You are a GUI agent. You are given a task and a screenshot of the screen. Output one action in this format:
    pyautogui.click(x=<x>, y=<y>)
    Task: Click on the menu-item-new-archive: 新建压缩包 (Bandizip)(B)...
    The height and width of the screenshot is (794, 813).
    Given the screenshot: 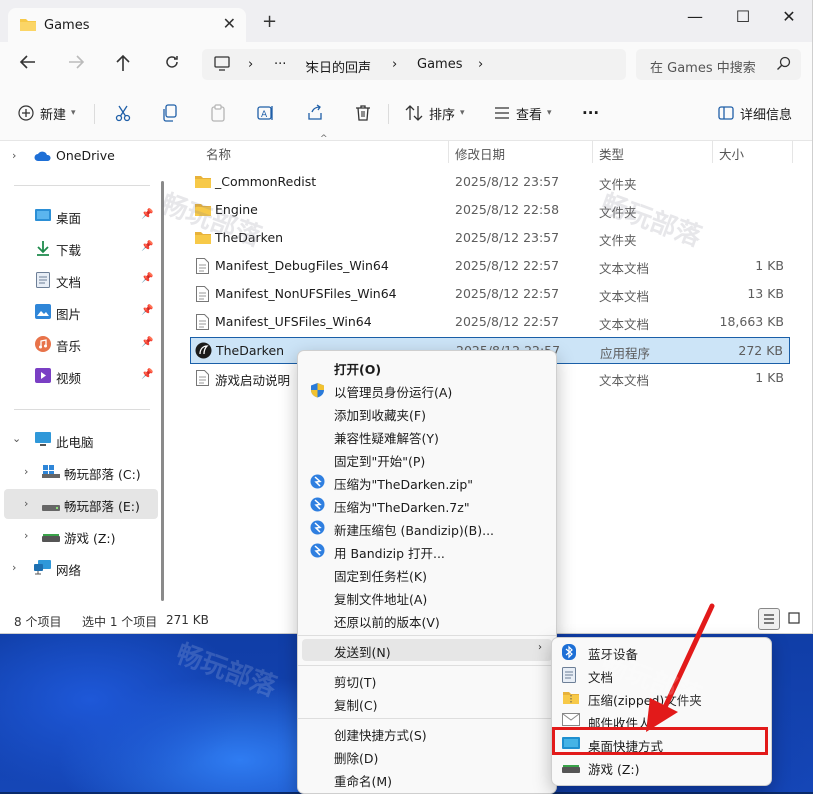 What is the action you would take?
    pyautogui.click(x=427, y=528)
    